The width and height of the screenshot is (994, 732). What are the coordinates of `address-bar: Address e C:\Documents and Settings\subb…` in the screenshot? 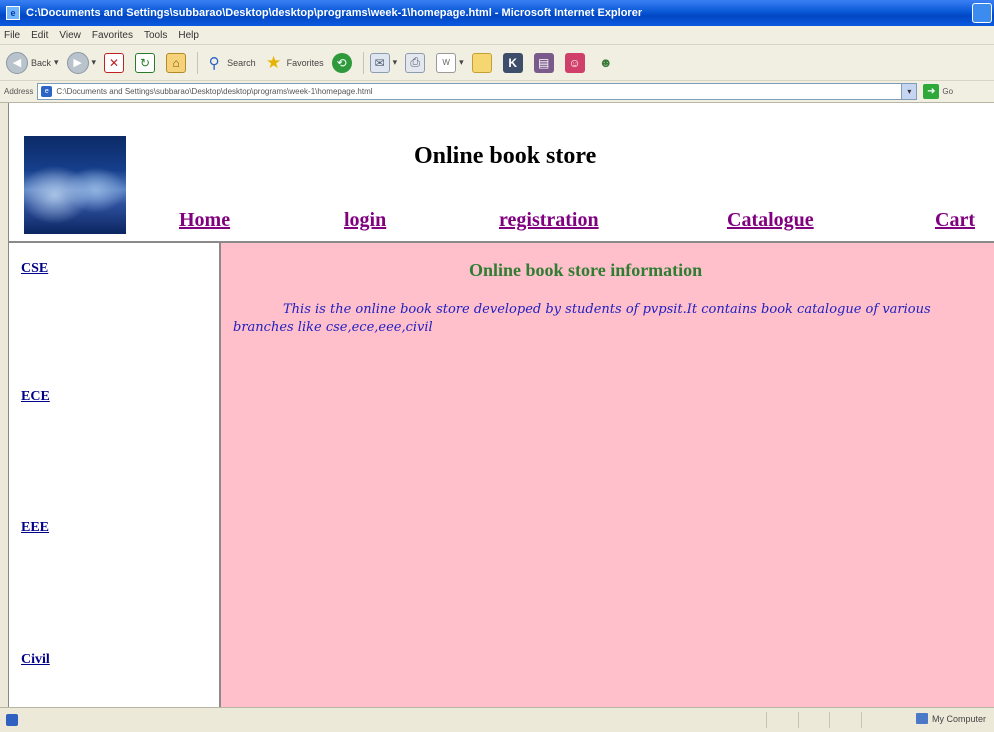 It's located at (497, 92).